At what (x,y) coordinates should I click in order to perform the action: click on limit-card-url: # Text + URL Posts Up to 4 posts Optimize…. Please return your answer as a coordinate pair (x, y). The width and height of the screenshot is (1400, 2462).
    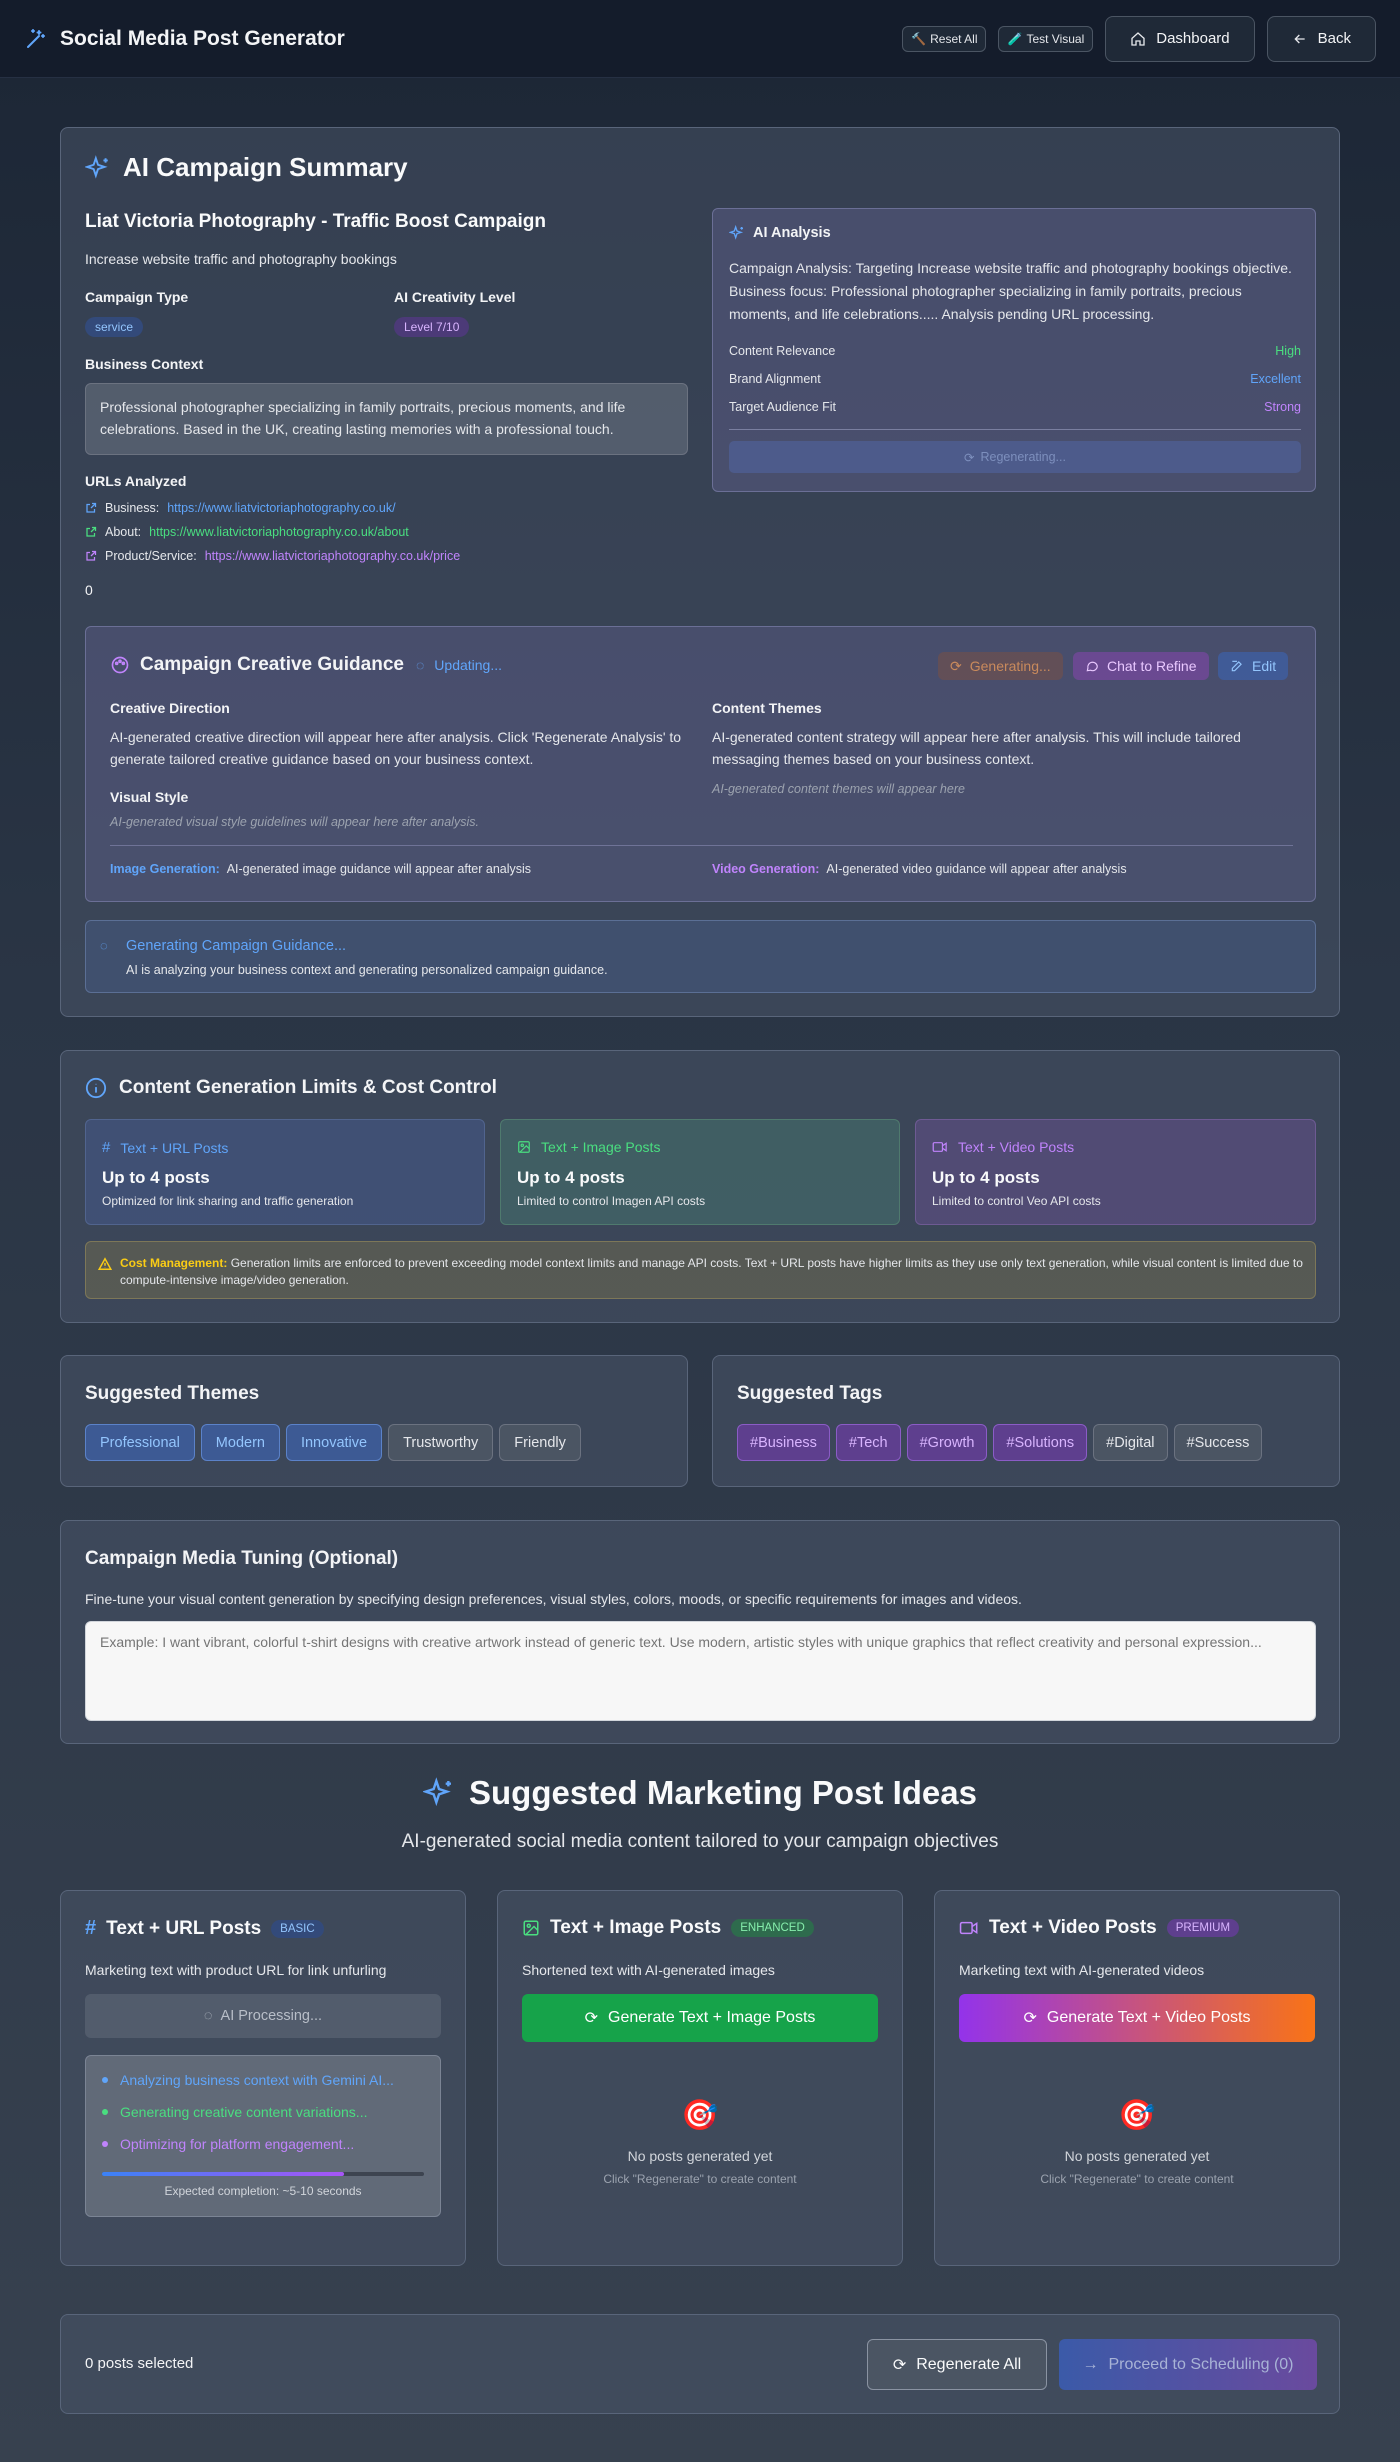
    Looking at the image, I should click on (285, 1172).